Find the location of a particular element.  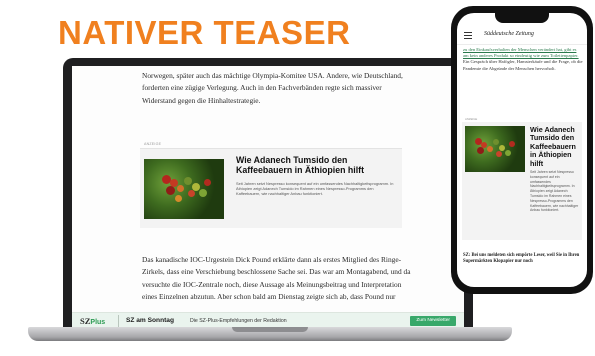

newsletter-title: SZ am Sonntag is located at coordinates (150, 320).